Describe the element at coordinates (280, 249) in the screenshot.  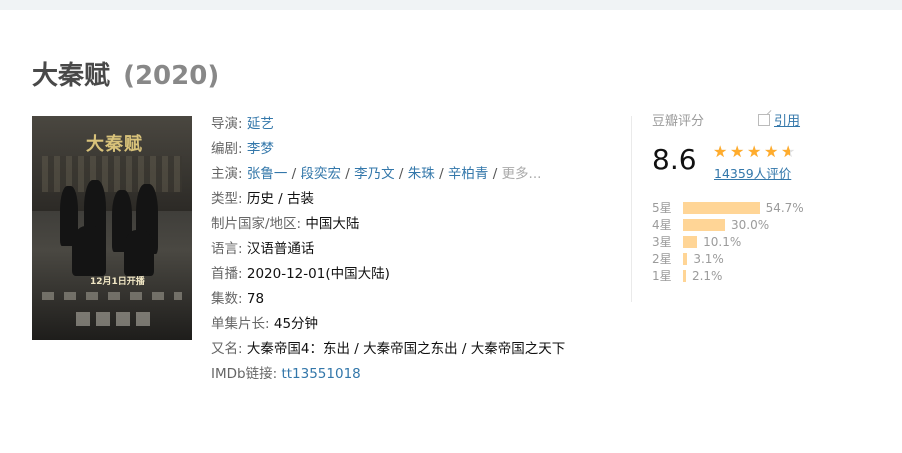
I see `language-value: 汉语普通话` at that location.